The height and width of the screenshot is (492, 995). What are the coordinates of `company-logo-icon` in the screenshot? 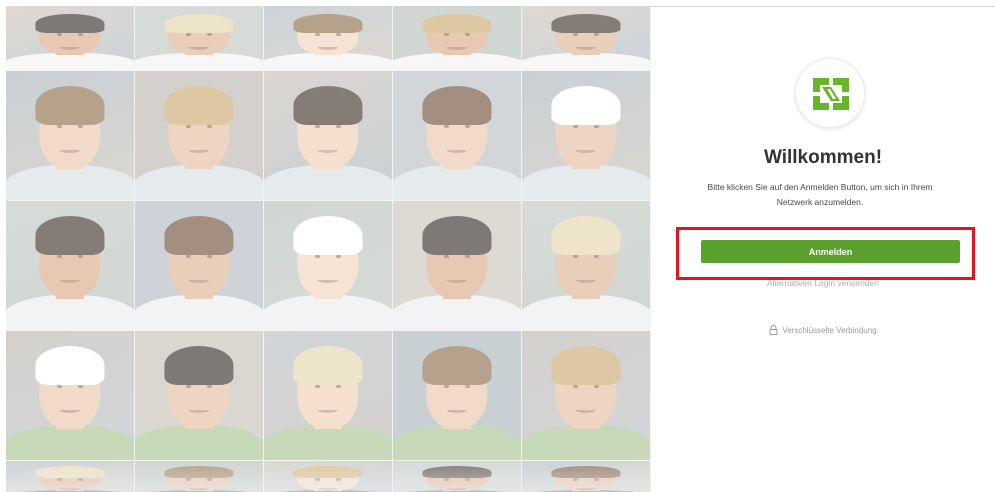 It's located at (830, 93).